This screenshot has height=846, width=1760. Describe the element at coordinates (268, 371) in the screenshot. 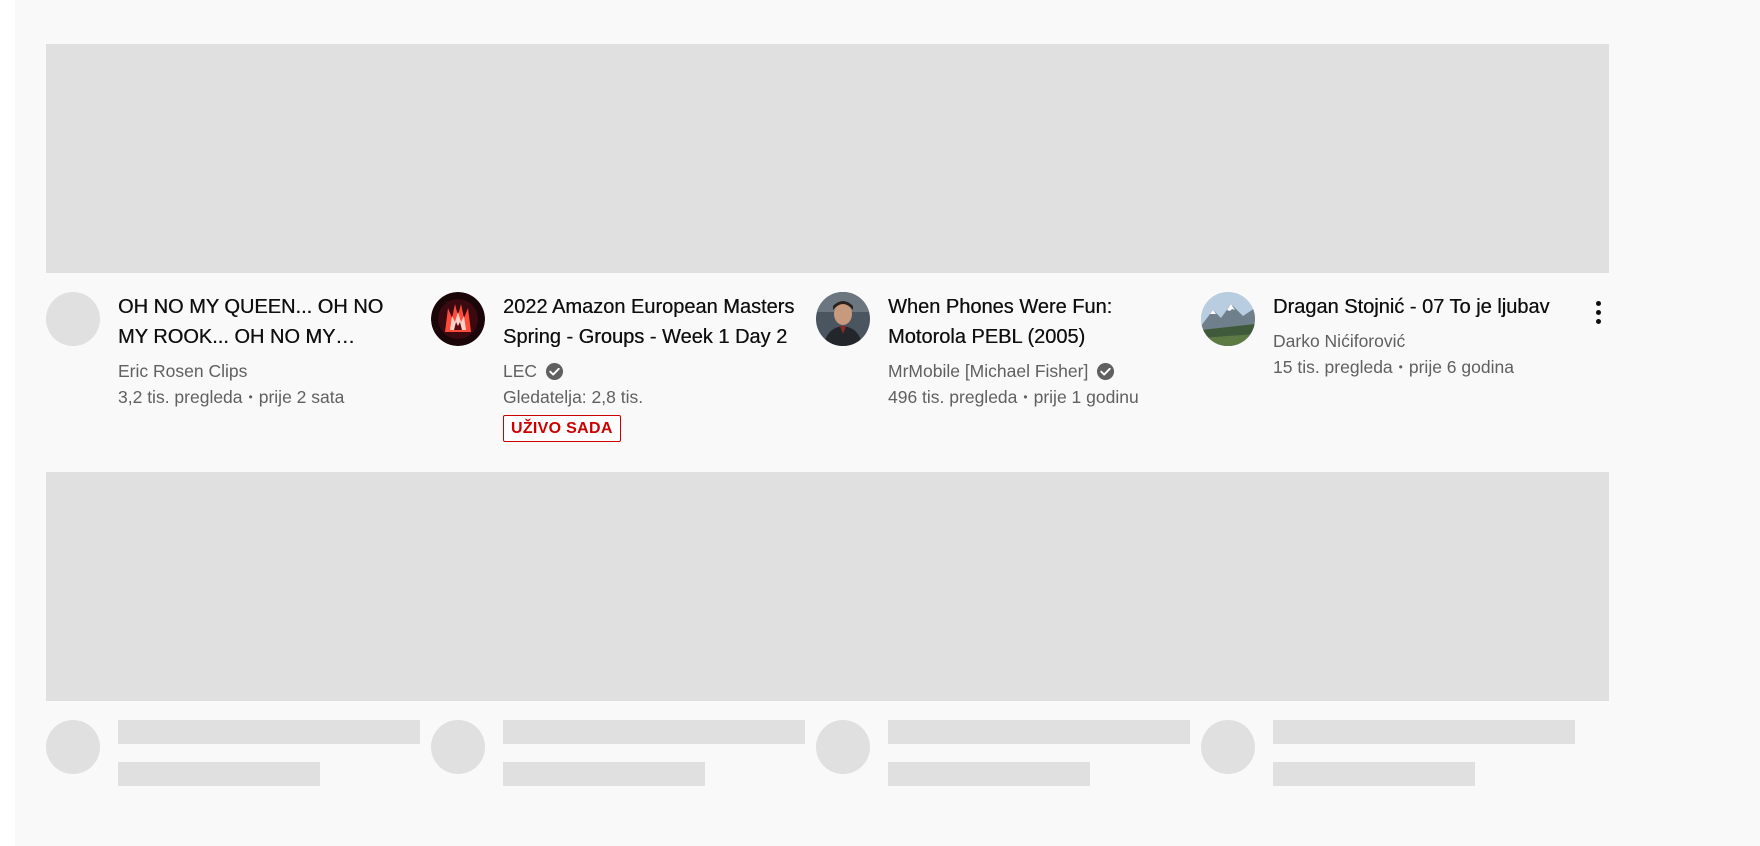

I see `channel-name-row: Eric Rosen Clips` at that location.